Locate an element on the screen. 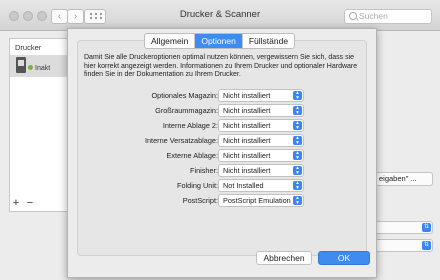 The width and height of the screenshot is (440, 280). option-popup: Not Installed ▴ ▾ is located at coordinates (261, 185).